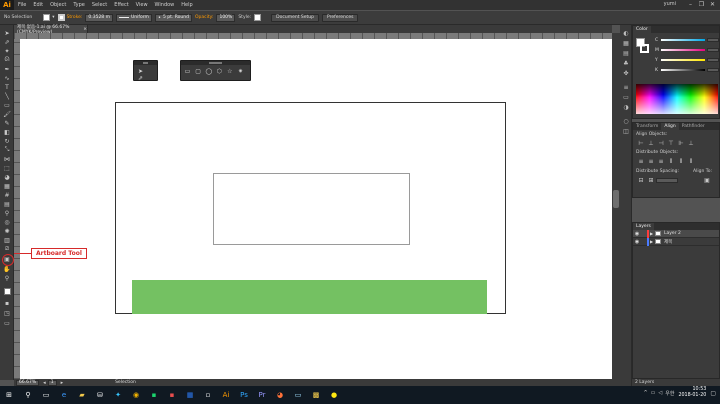 The height and width of the screenshot is (404, 720). Describe the element at coordinates (78, 5) in the screenshot. I see `menu-type: Type` at that location.